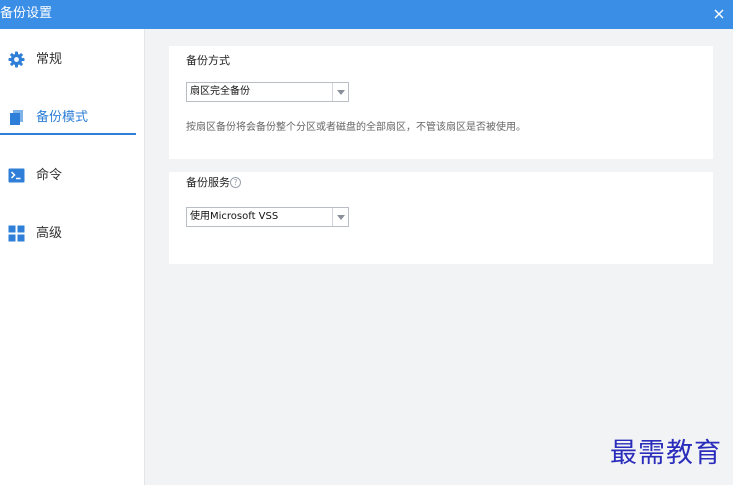 This screenshot has width=733, height=485. Describe the element at coordinates (356, 127) in the screenshot. I see `backup-method-description: 按扇区备份将会备份整个分区或者磁盘的全部扇区，不管该扇区是否被使用。` at that location.